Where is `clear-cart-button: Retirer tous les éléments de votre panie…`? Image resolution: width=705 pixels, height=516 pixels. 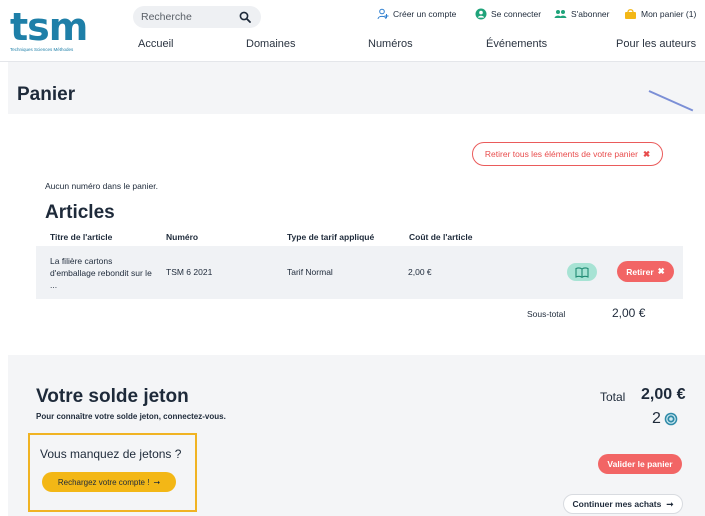 clear-cart-button: Retirer tous les éléments de votre panie… is located at coordinates (567, 154).